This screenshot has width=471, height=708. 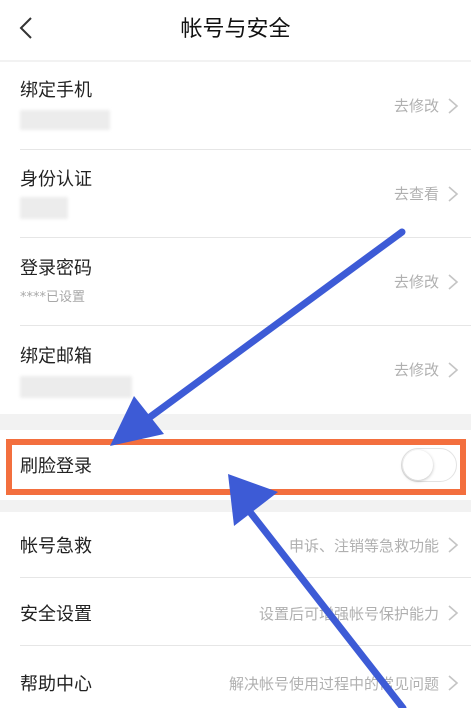 What do you see at coordinates (363, 546) in the screenshot?
I see `row-action-text: 申诉、注销等急救功能` at bounding box center [363, 546].